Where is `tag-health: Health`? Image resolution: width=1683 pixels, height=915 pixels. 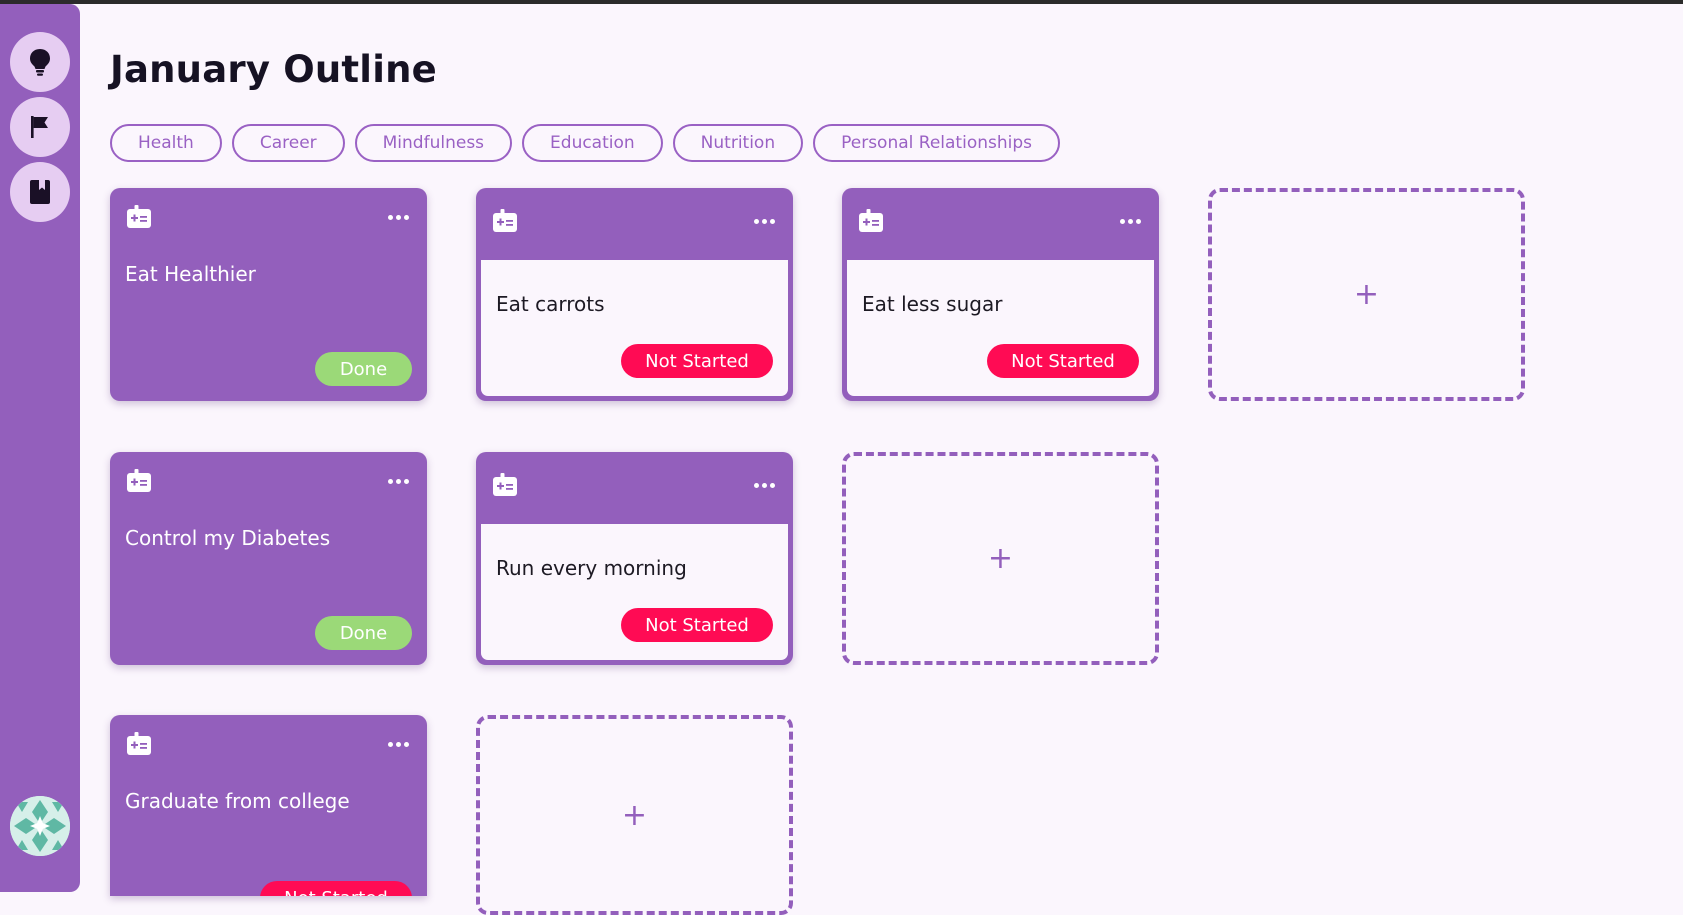 tag-health: Health is located at coordinates (166, 143).